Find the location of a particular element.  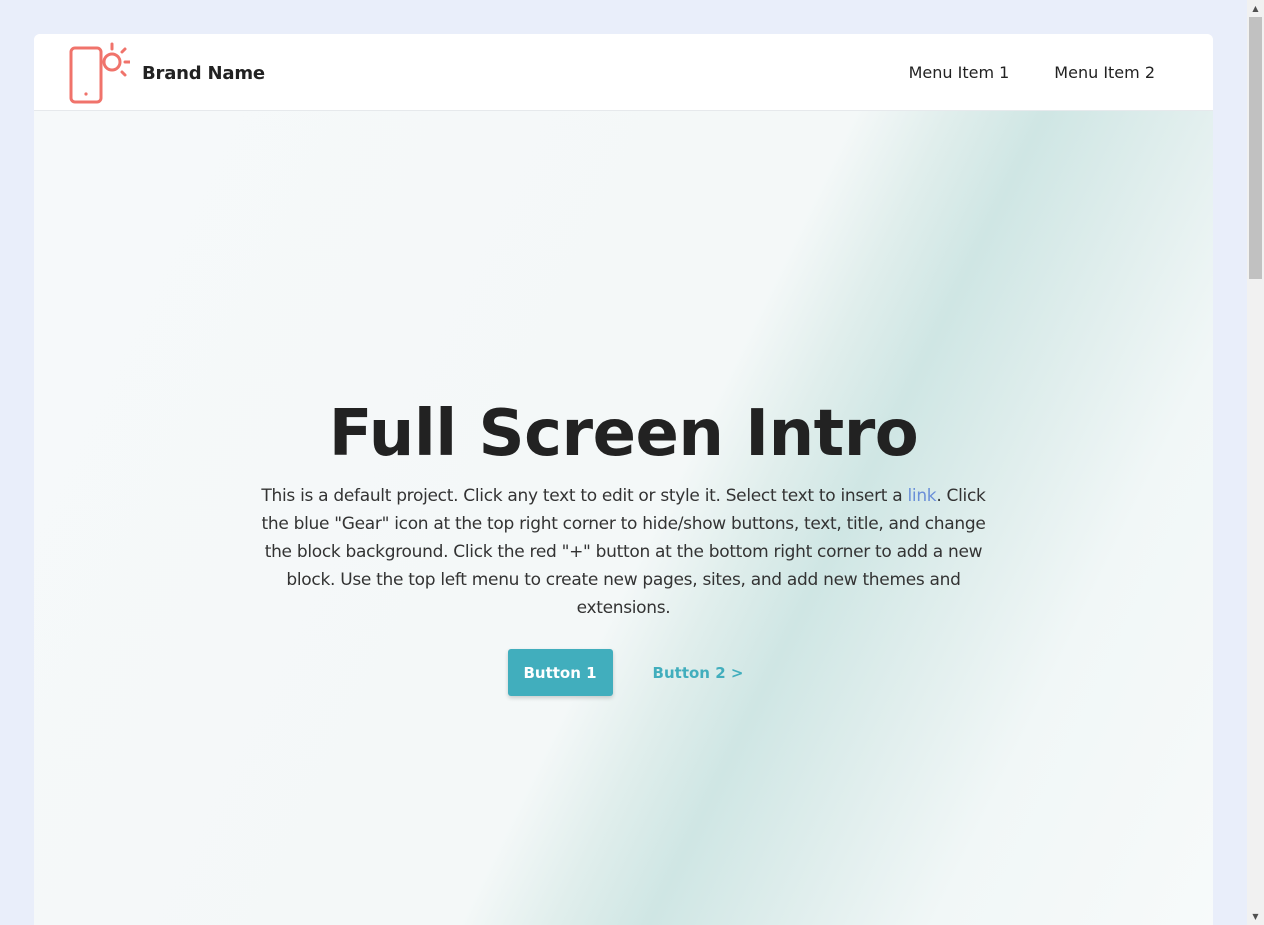

hero-buttons: Button 1 Button 2 > is located at coordinates (623, 672).